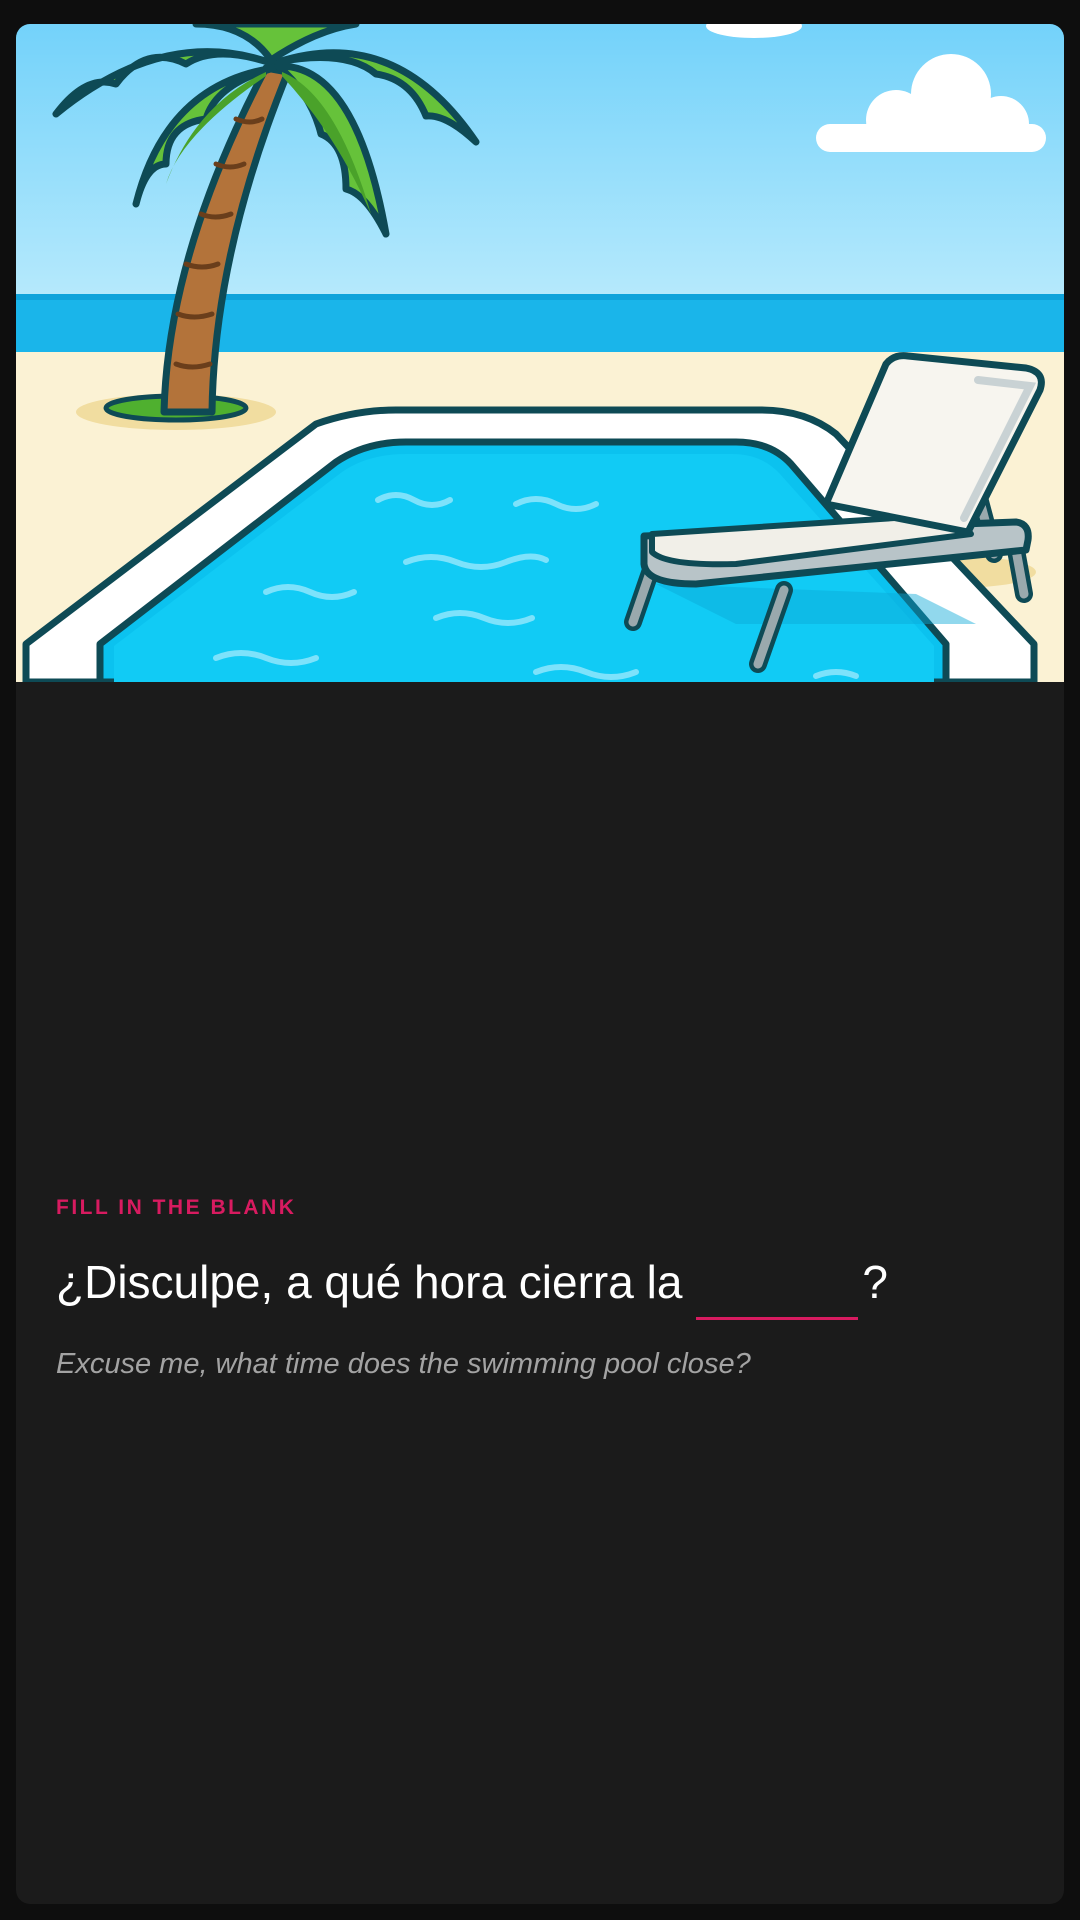 This screenshot has width=1080, height=1920. Describe the element at coordinates (176, 1207) in the screenshot. I see `exercise-type-label: FILL IN THE BLANK` at that location.